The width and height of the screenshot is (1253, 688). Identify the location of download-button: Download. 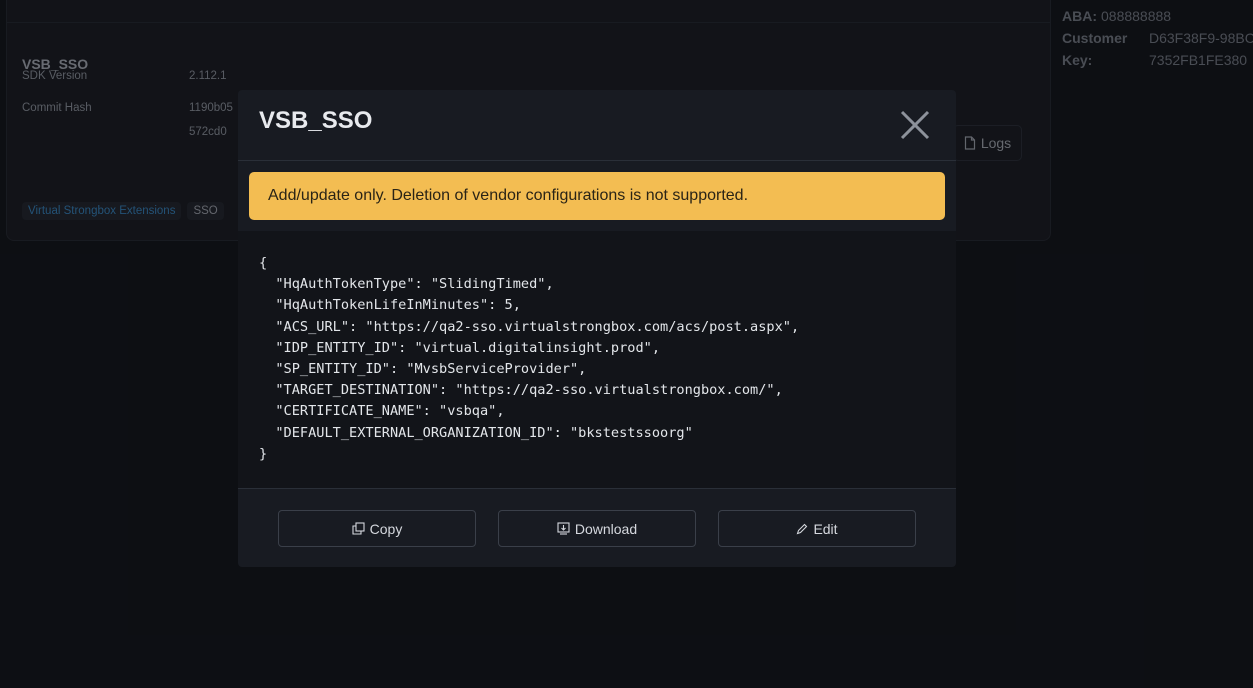
(597, 528).